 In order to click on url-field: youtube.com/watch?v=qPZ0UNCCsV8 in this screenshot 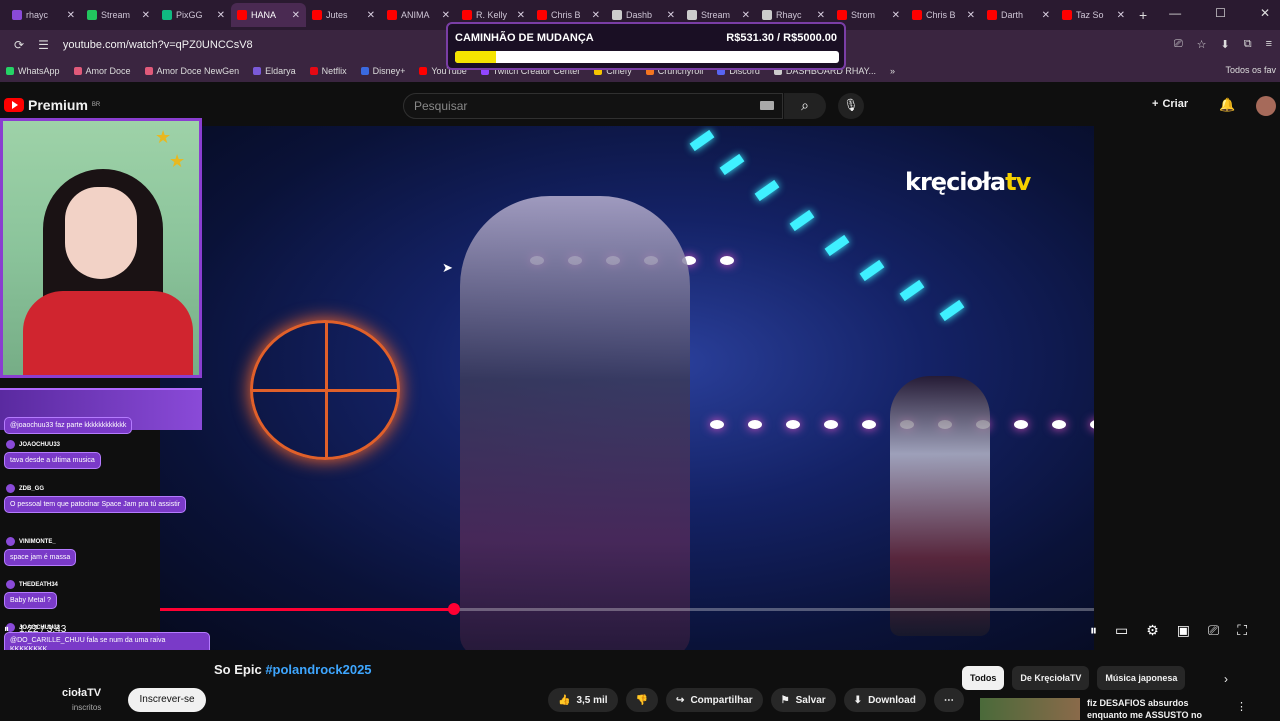, I will do `click(158, 45)`.